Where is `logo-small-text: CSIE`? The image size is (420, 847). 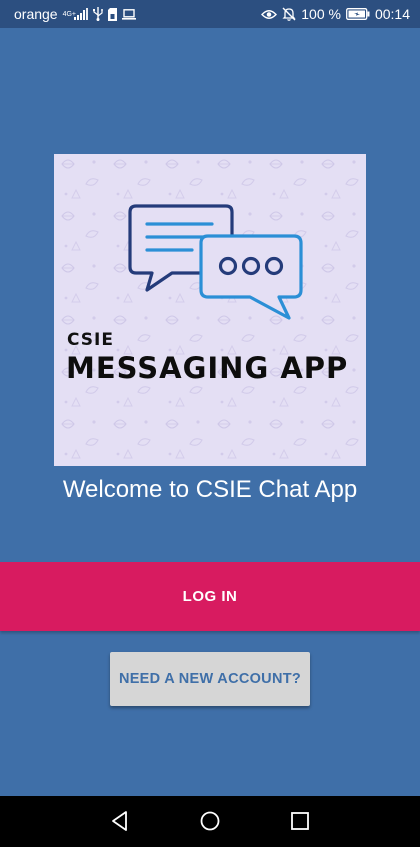 logo-small-text: CSIE is located at coordinates (90, 340).